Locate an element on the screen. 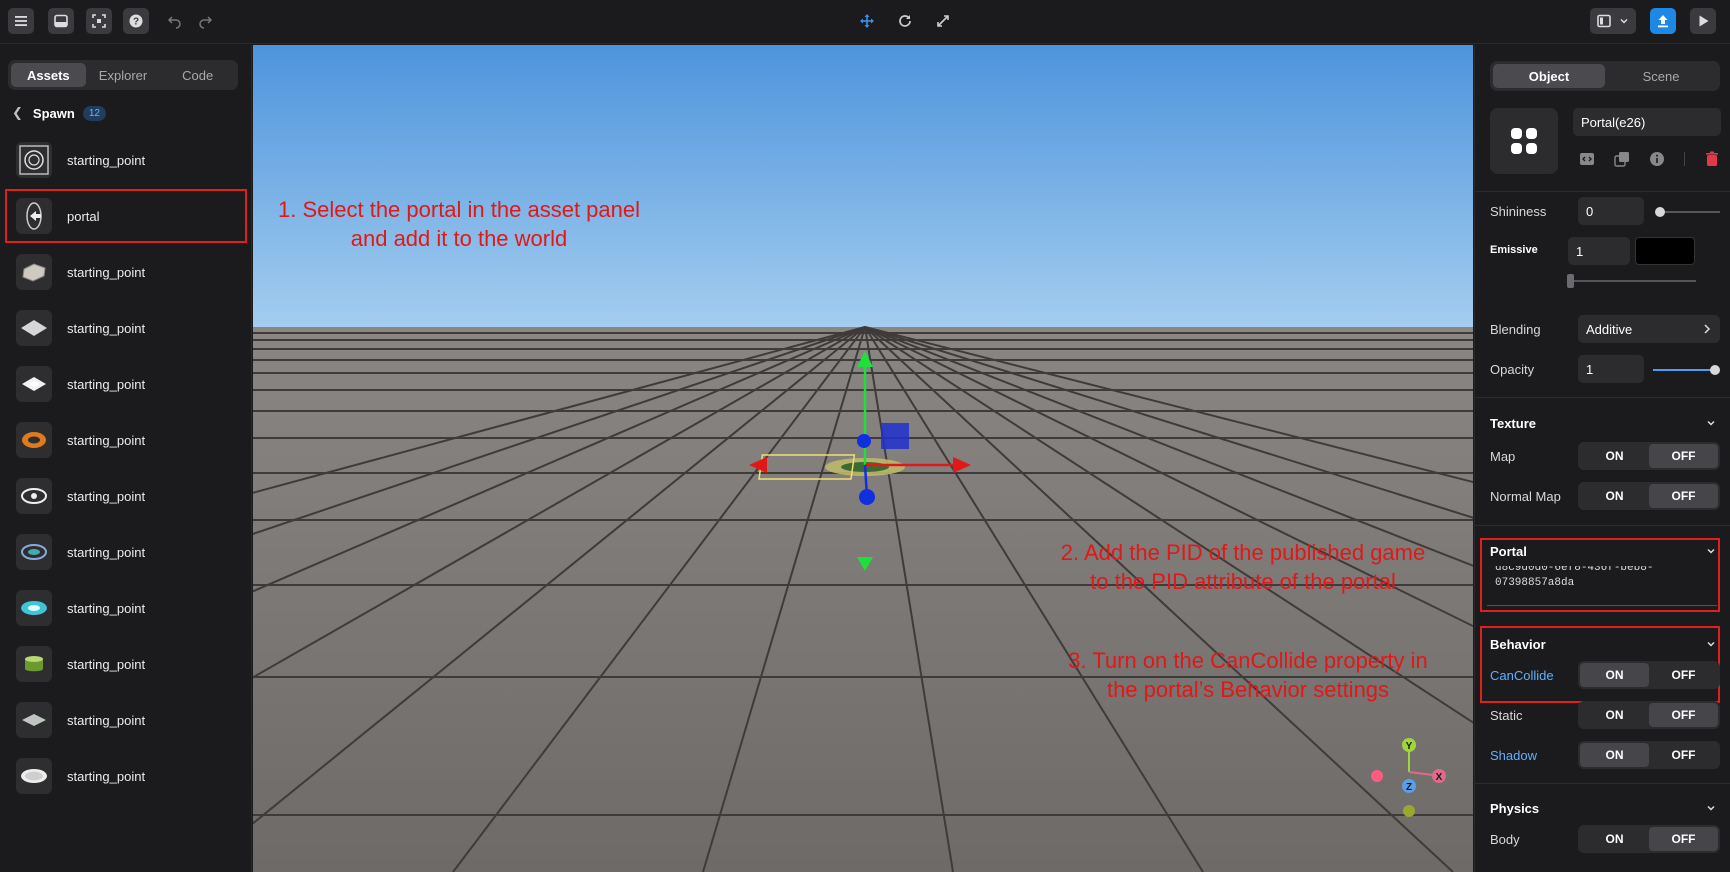 This screenshot has height=872, width=1730. map-on: ON is located at coordinates (1614, 456).